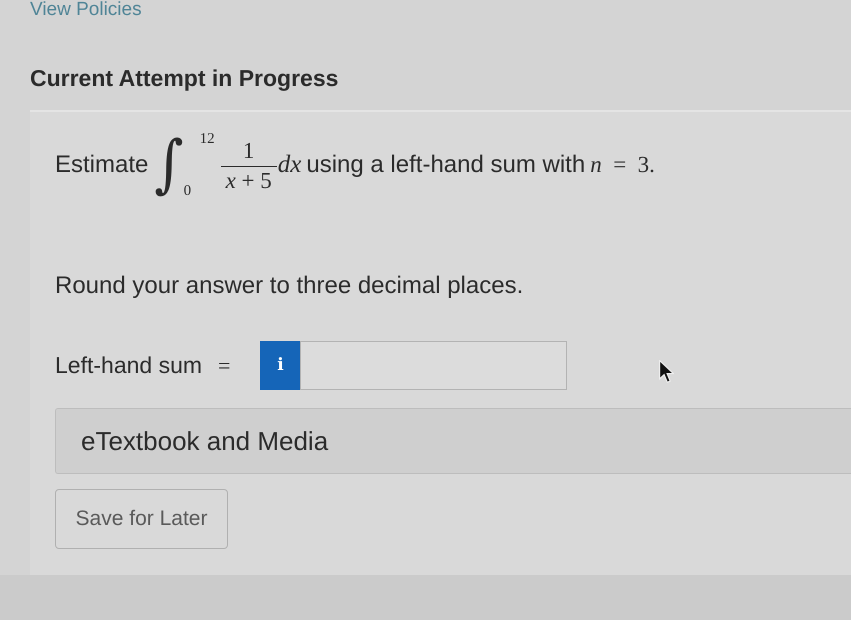 The width and height of the screenshot is (851, 620). What do you see at coordinates (666, 371) in the screenshot?
I see `mouse-pointer-icon` at bounding box center [666, 371].